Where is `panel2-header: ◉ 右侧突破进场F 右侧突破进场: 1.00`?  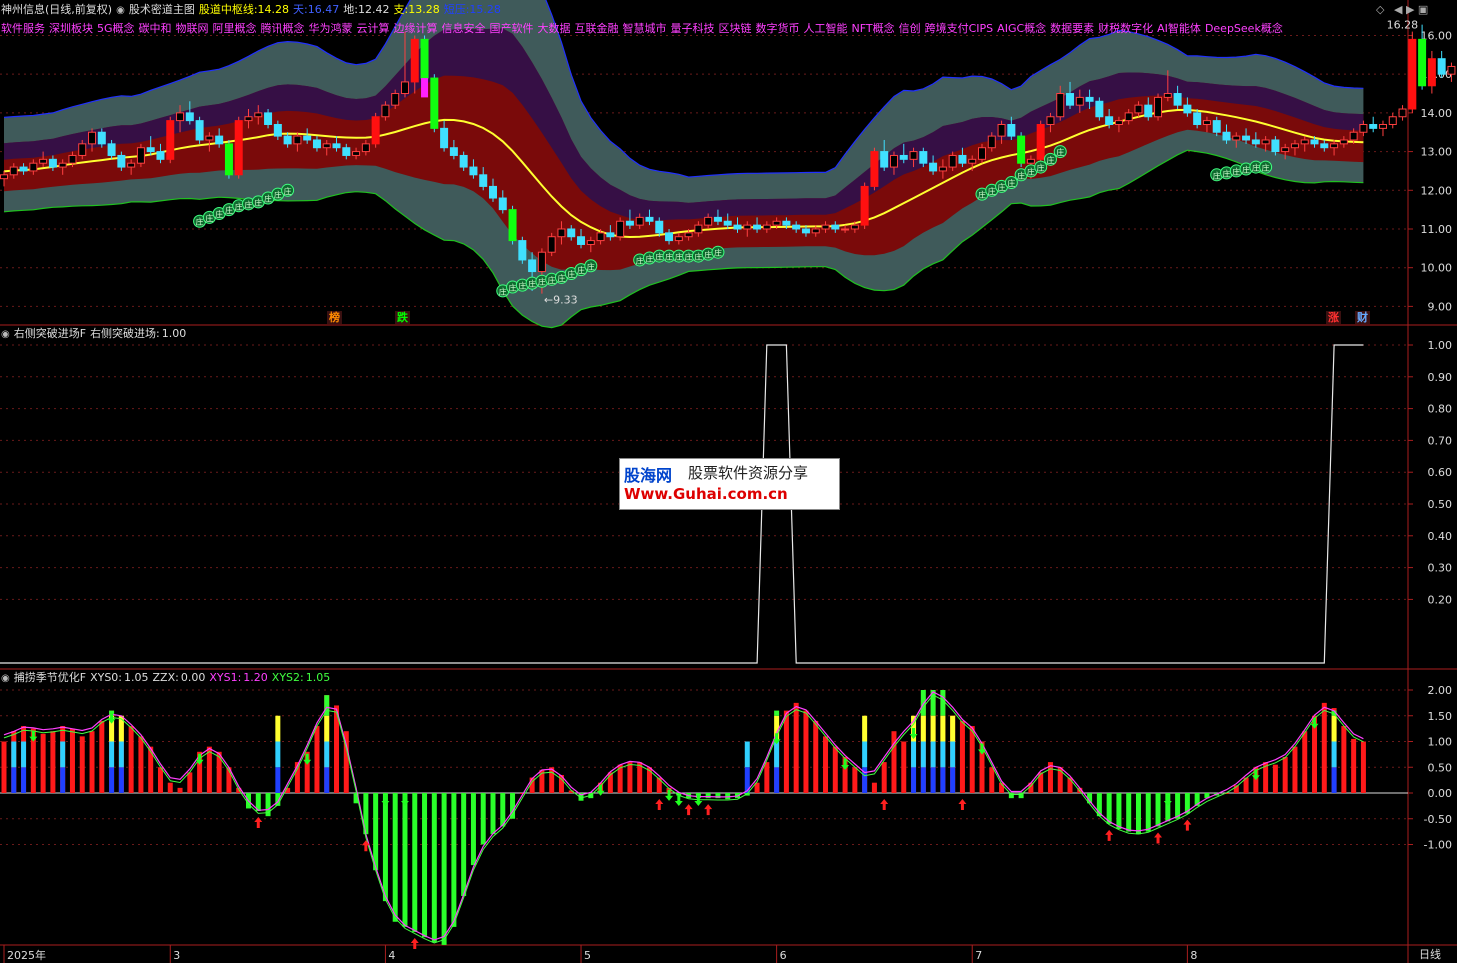
panel2-header: ◉ 右侧突破进场F 右侧突破进场: 1.00 is located at coordinates (95, 334).